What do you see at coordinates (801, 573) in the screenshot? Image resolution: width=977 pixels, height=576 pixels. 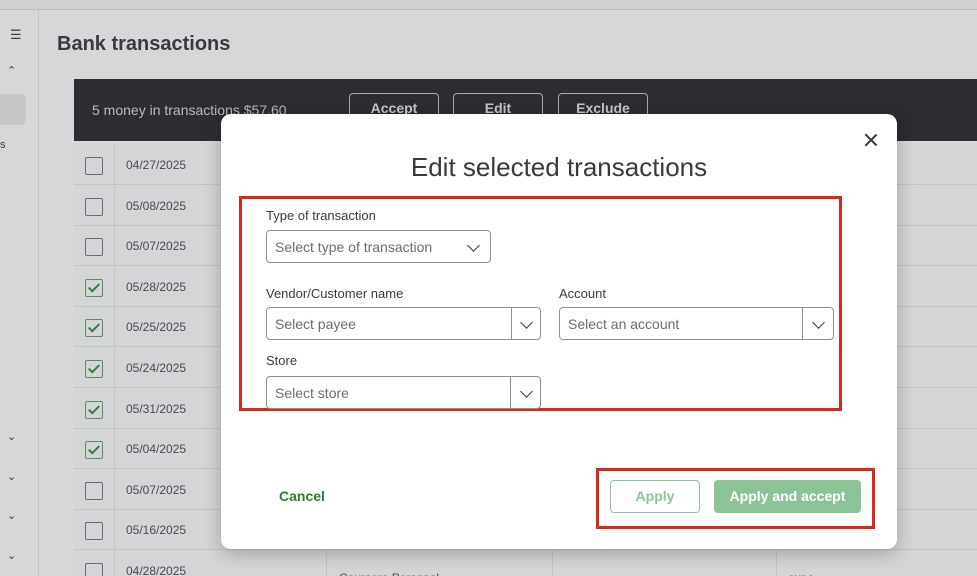 I see `row-category: expe` at bounding box center [801, 573].